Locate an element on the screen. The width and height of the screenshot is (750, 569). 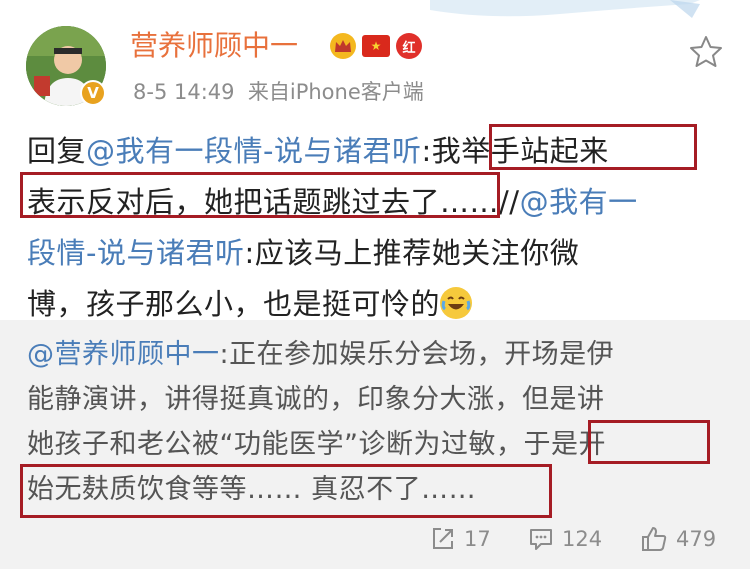
top-decoration is located at coordinates (565, 9).